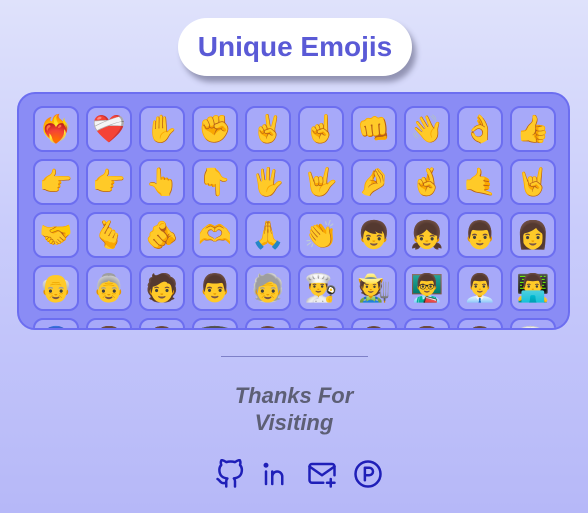 Image resolution: width=588 pixels, height=513 pixels. What do you see at coordinates (109, 129) in the screenshot?
I see `emoji-cell: ❤️‍🩹` at bounding box center [109, 129].